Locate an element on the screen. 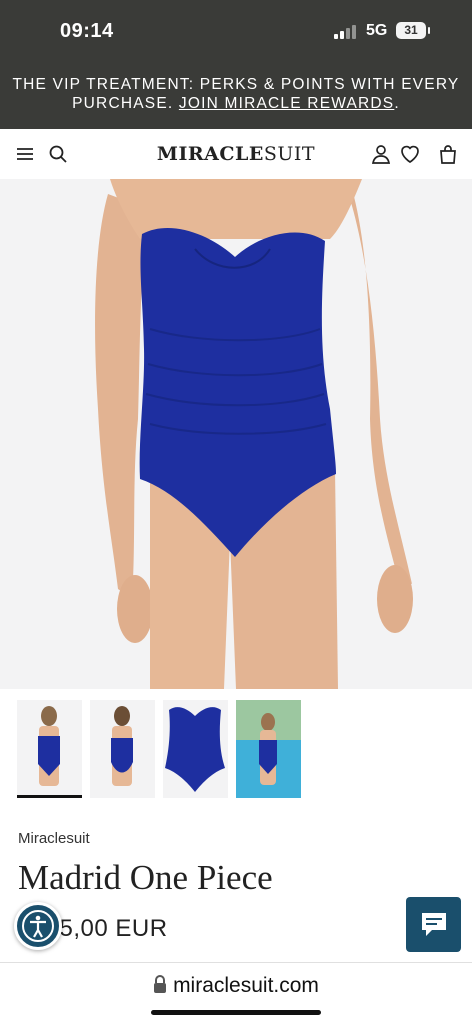  home-indicator is located at coordinates (236, 1012).